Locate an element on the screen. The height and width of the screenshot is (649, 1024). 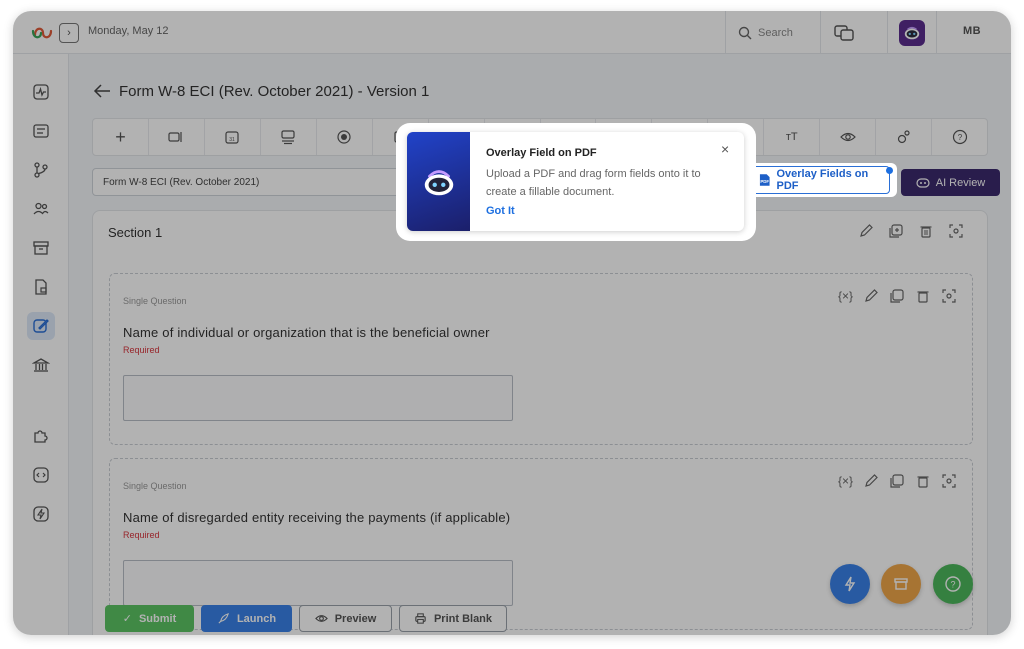
sidebar-item-users is located at coordinates (41, 209).